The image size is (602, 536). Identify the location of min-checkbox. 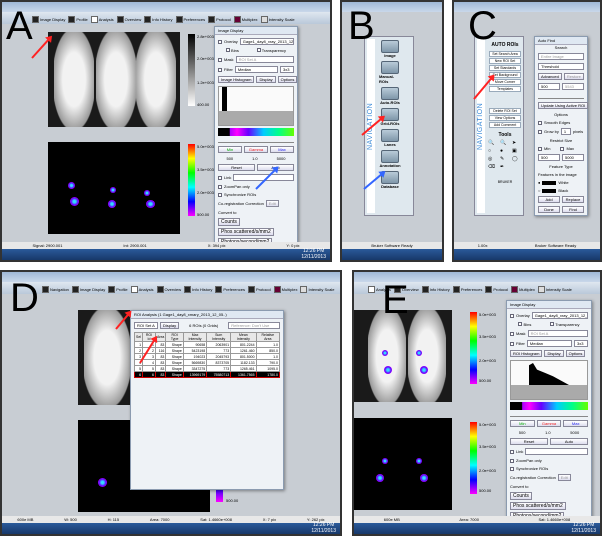
(540, 148).